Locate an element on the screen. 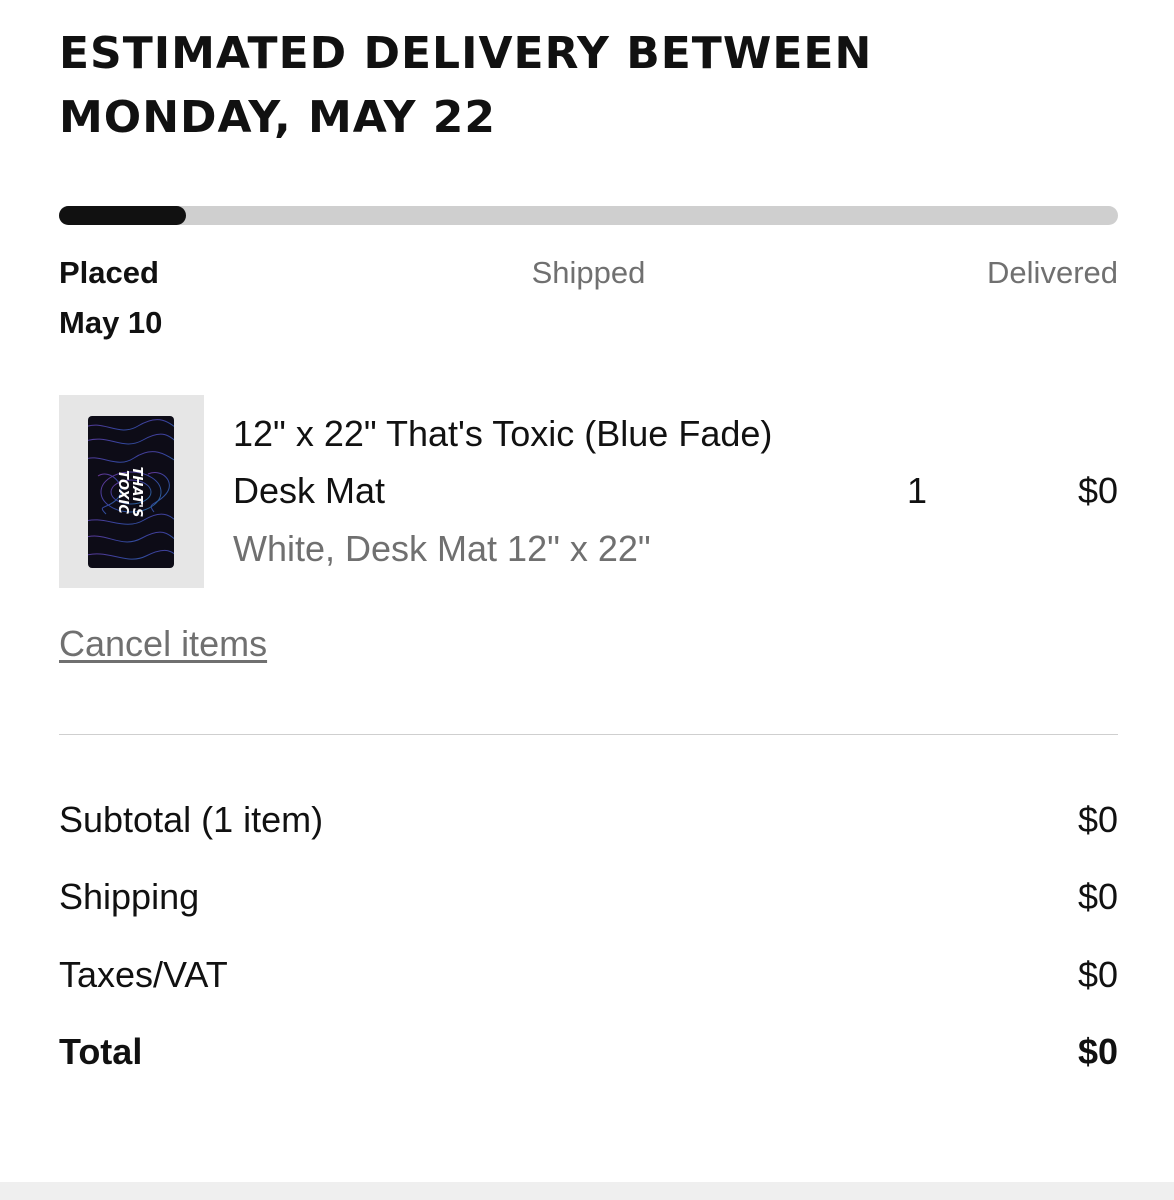  desk-mat-image: THAT'S TOXIC is located at coordinates (131, 492).